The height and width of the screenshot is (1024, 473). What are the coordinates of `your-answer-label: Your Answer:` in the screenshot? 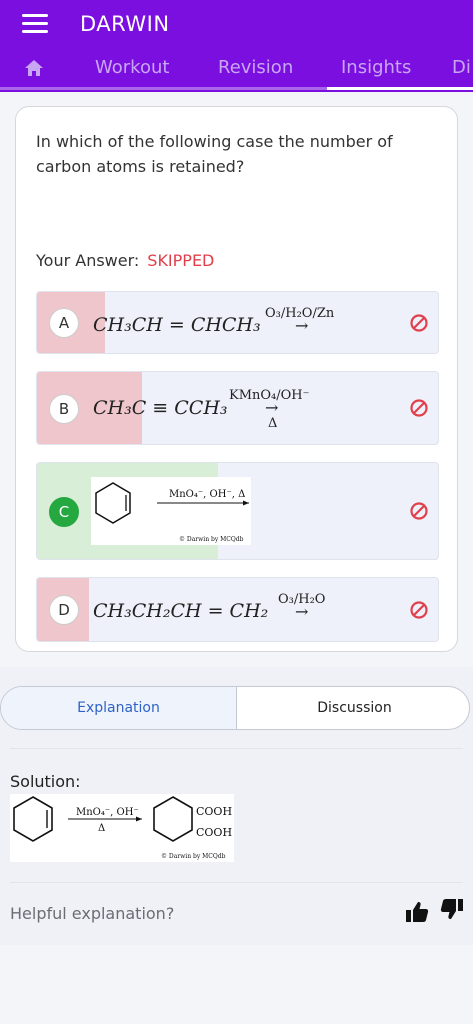 It's located at (88, 260).